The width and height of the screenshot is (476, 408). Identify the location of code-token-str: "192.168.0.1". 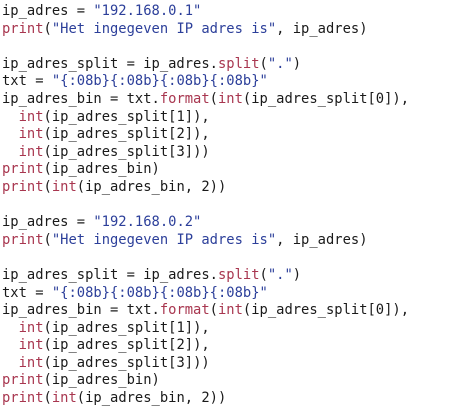
(147, 11).